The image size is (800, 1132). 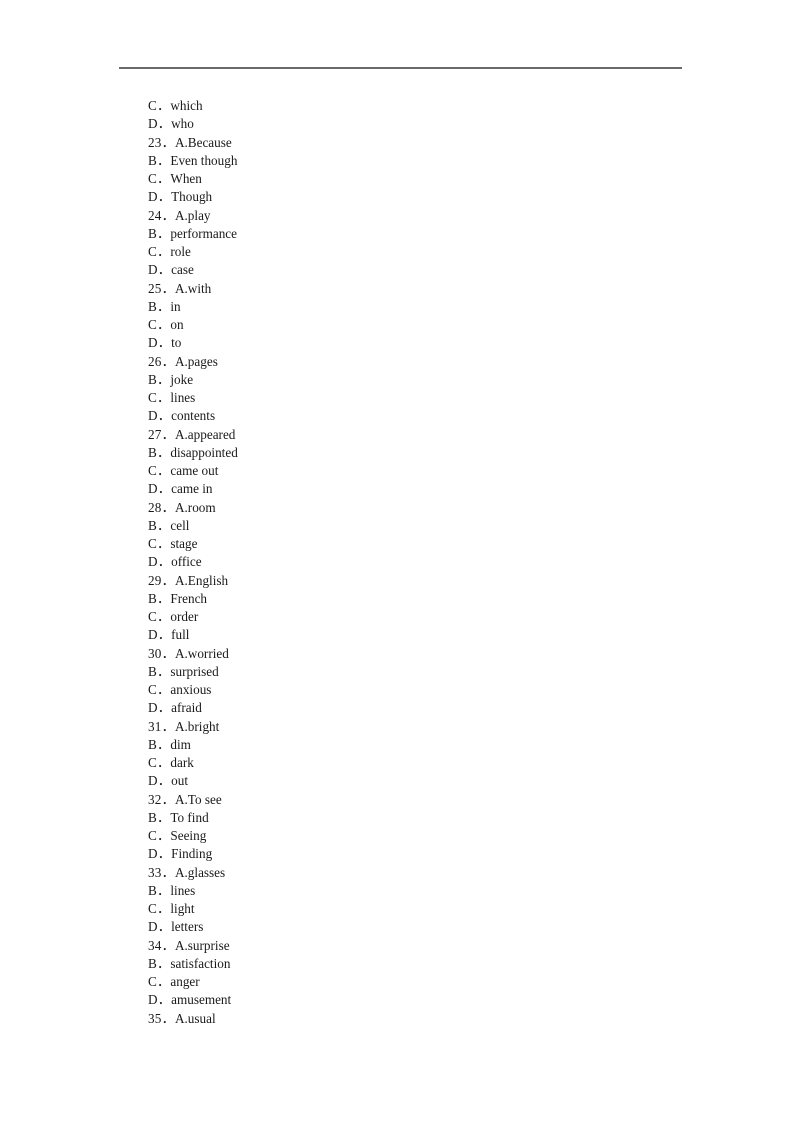 What do you see at coordinates (428, 398) in the screenshot?
I see `option-line: C． lines` at bounding box center [428, 398].